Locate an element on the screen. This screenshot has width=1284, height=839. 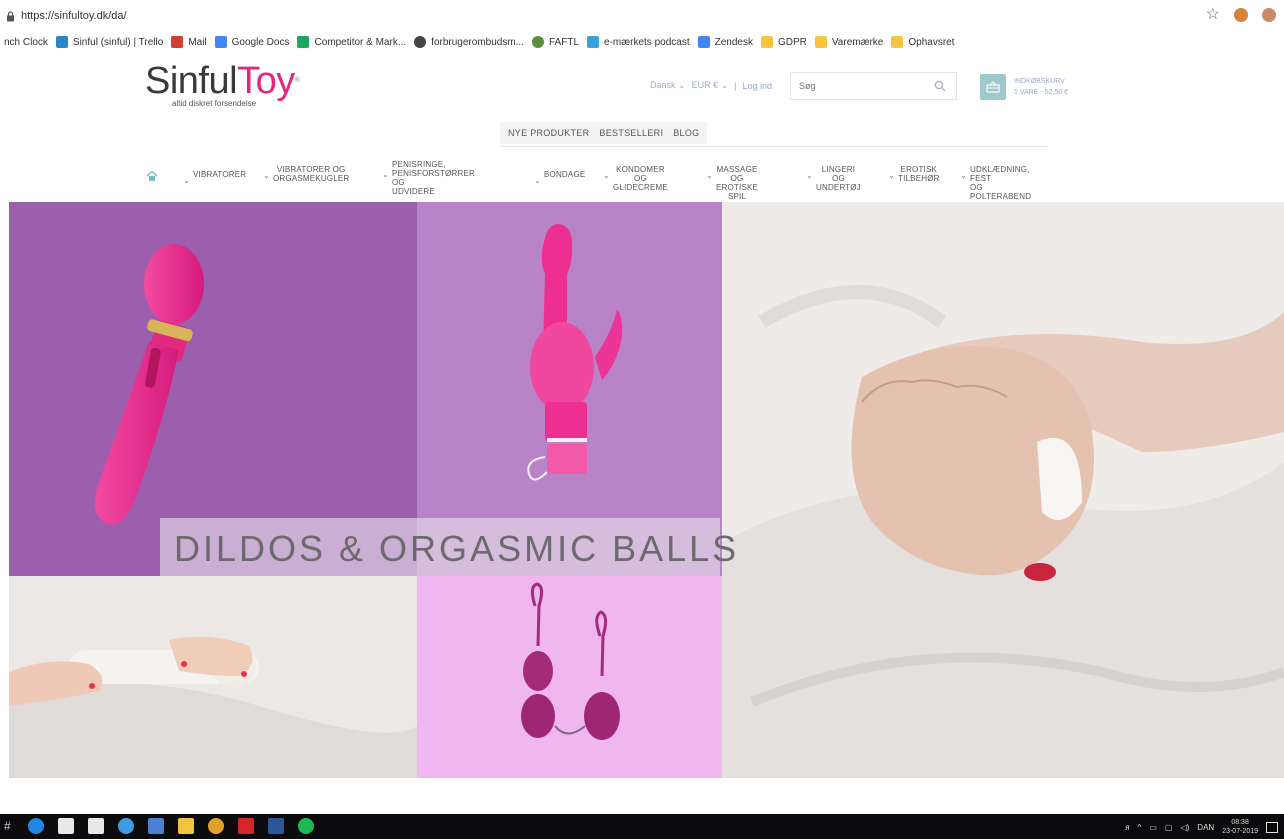
input-language: DAN is located at coordinates (1205, 827).